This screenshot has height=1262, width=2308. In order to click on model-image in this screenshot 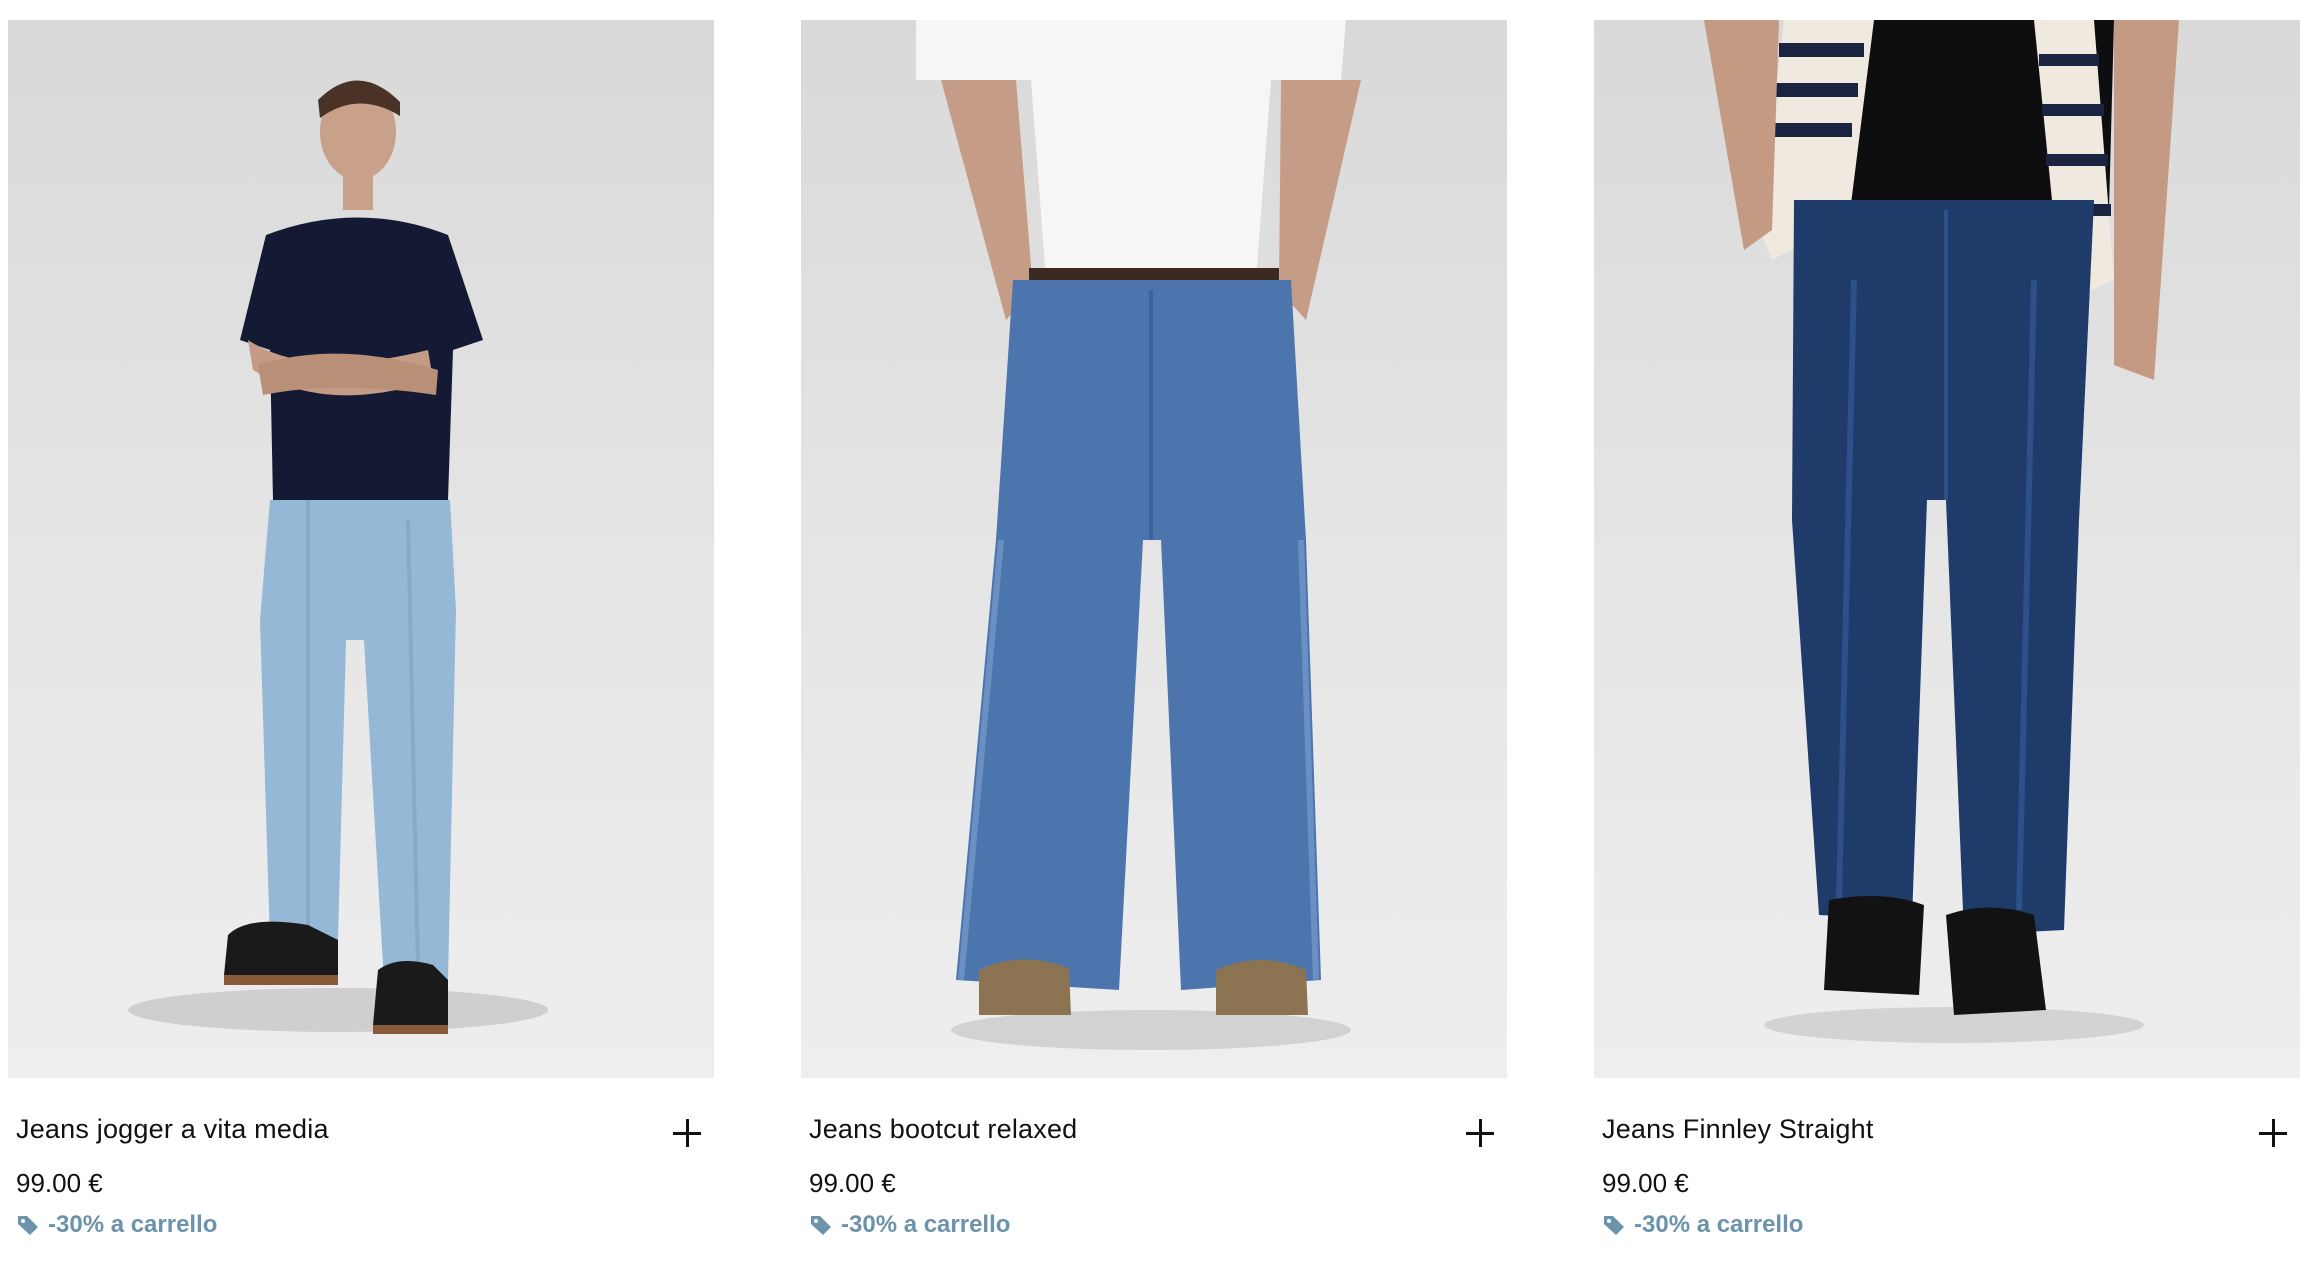, I will do `click(338, 557)`.